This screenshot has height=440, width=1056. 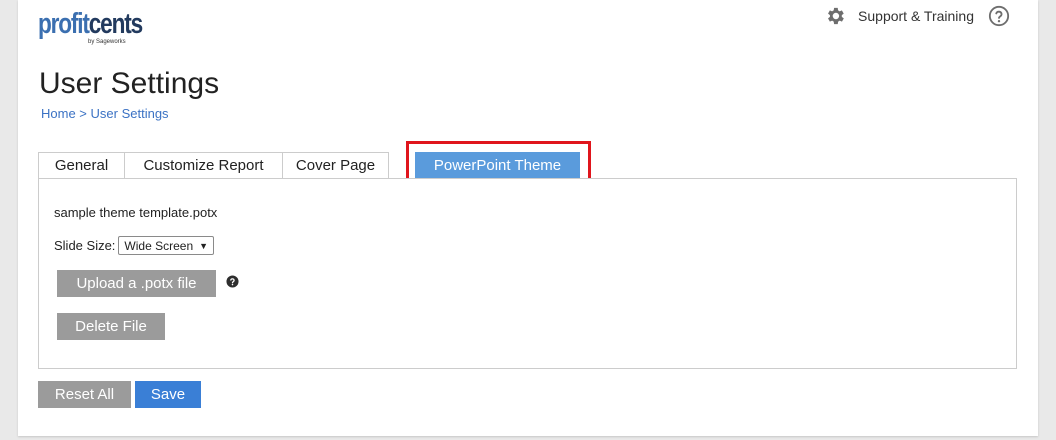 I want to click on support-training-link: Support & Training, so click(x=916, y=16).